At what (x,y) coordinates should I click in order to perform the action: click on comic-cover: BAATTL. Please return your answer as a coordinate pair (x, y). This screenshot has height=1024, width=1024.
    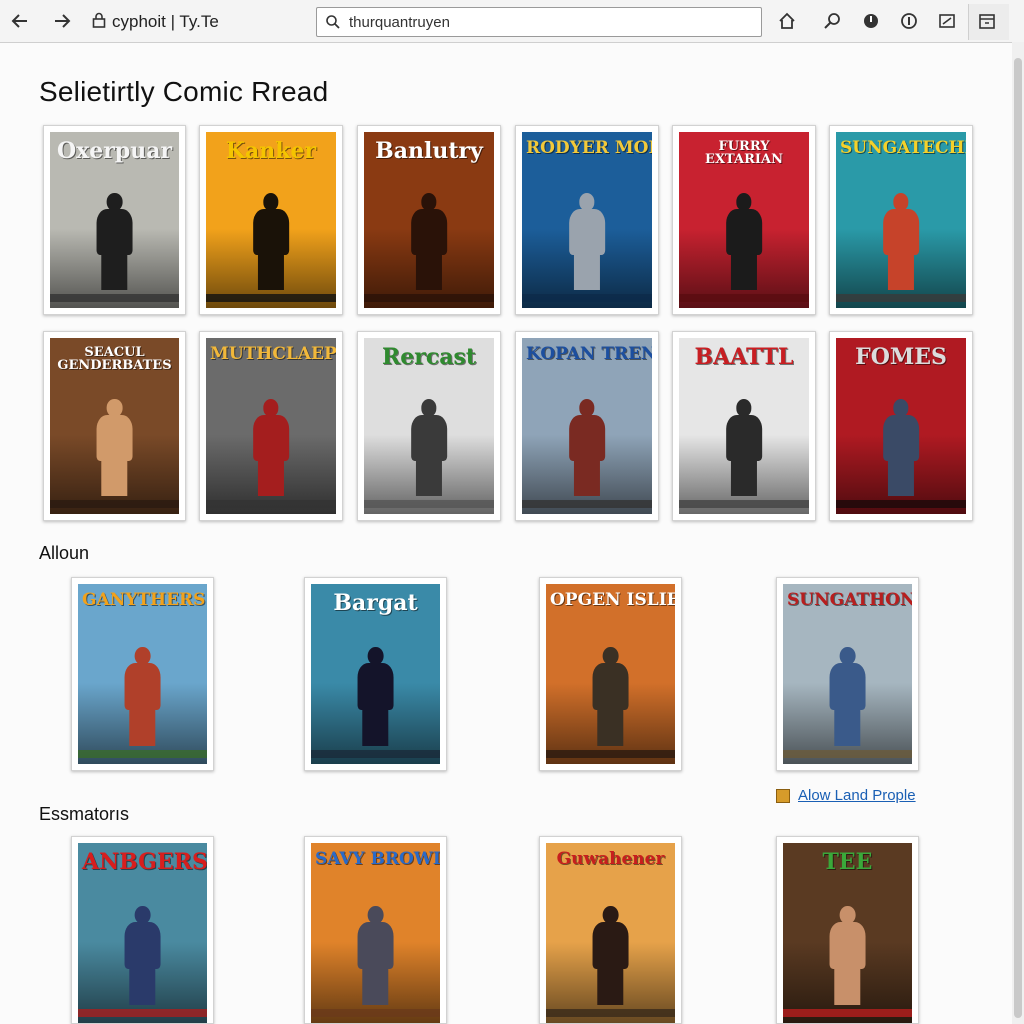
    Looking at the image, I should click on (744, 426).